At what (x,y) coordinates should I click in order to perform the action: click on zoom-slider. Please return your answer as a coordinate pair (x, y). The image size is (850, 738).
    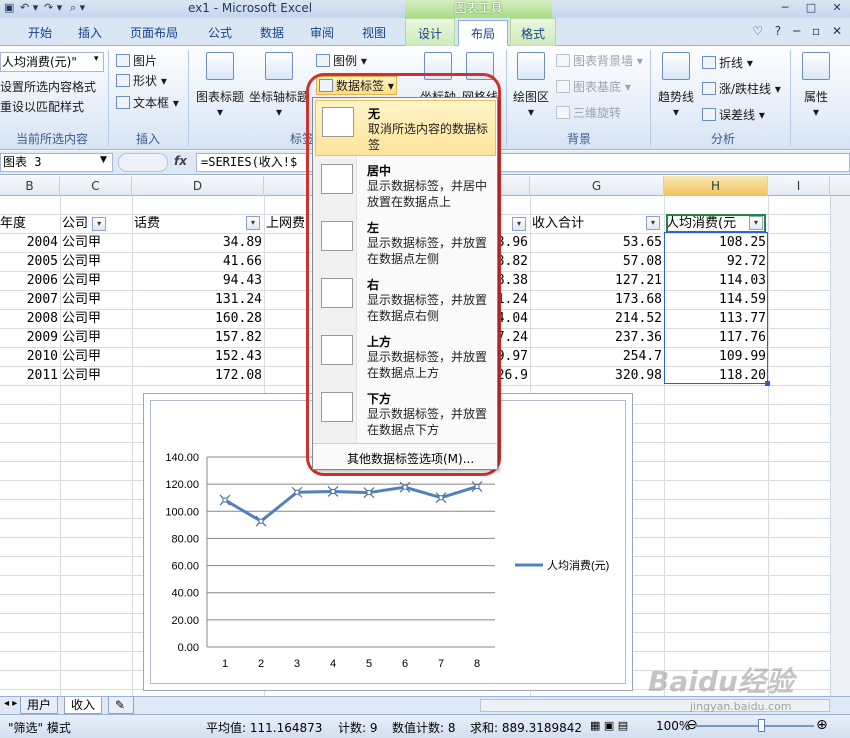
    Looking at the image, I should click on (754, 726).